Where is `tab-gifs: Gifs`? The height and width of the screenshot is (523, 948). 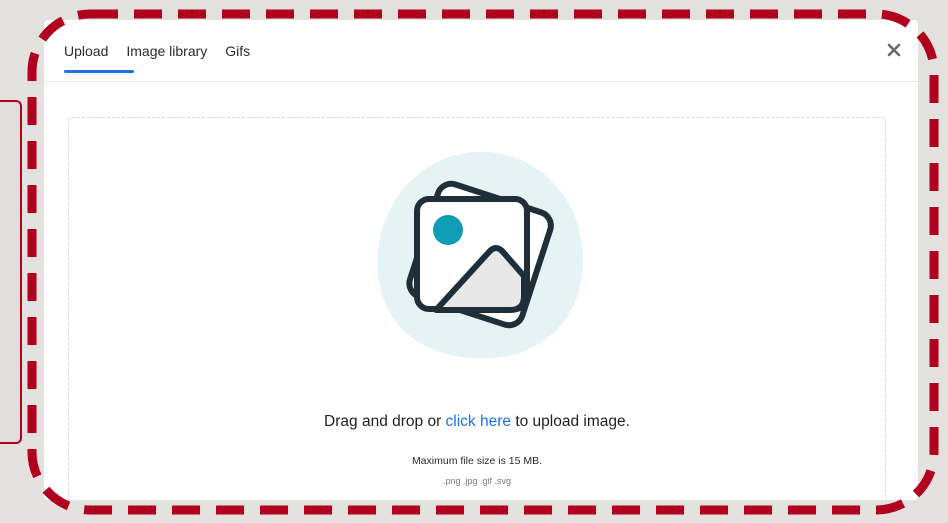 tab-gifs: Gifs is located at coordinates (237, 51).